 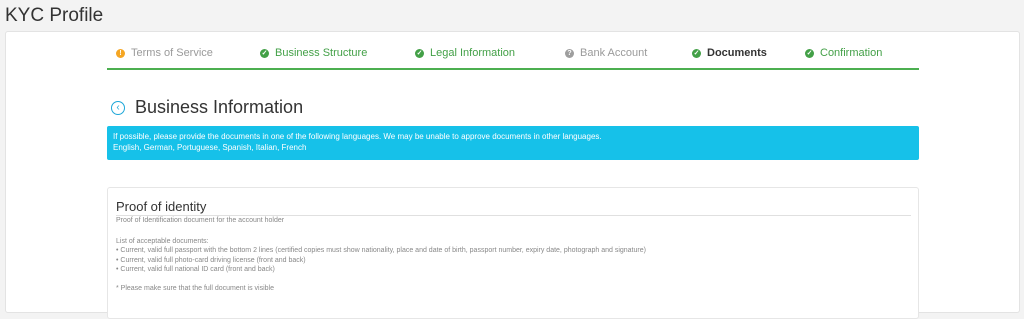 What do you see at coordinates (161, 206) in the screenshot?
I see `panel-title: Proof of identity` at bounding box center [161, 206].